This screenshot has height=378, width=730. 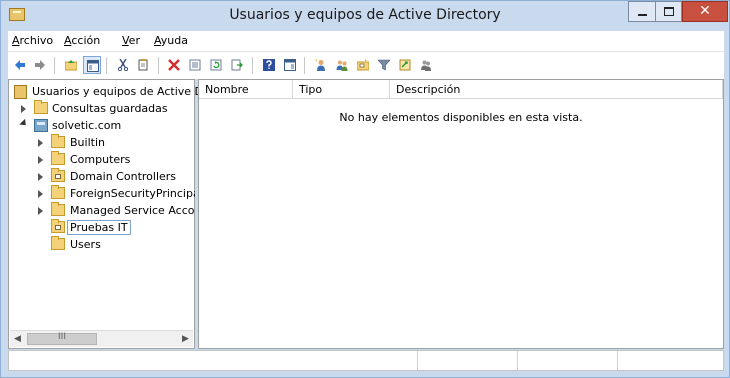 I want to click on menu-ver: Ver, so click(x=131, y=40).